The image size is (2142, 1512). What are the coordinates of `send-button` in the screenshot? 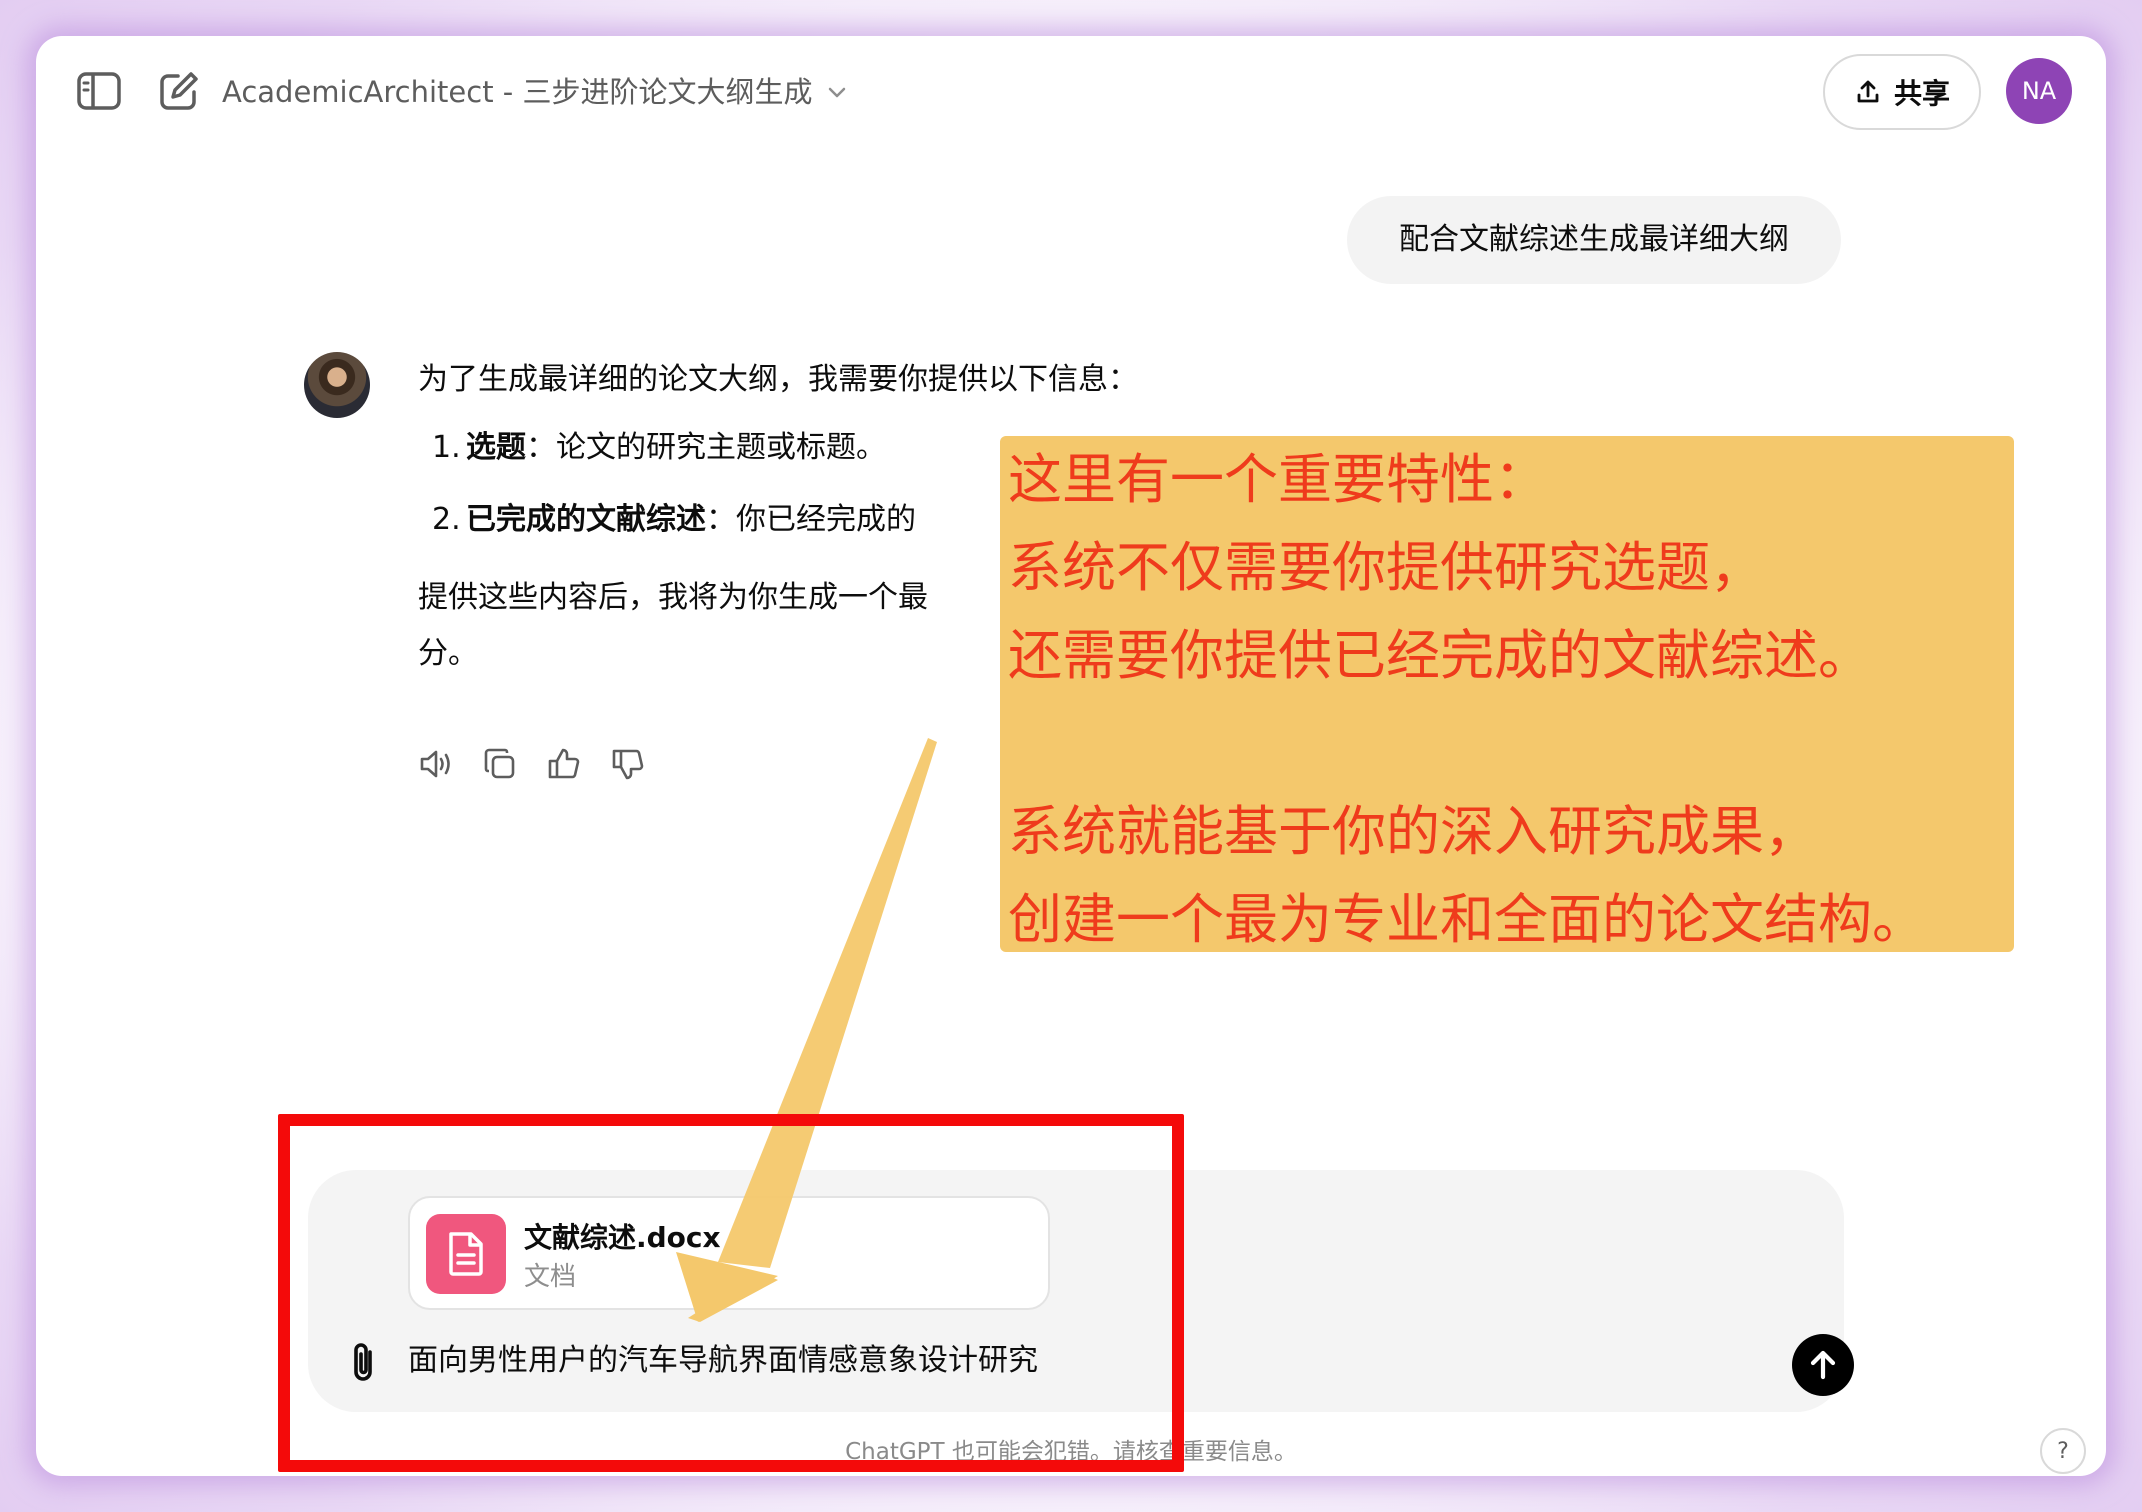 It's located at (1823, 1365).